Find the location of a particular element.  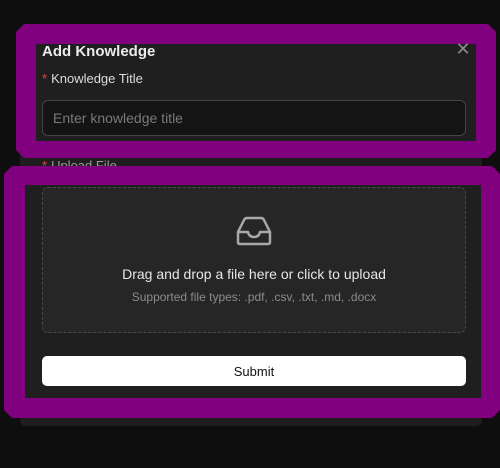

close-icon: ✕ is located at coordinates (463, 49).